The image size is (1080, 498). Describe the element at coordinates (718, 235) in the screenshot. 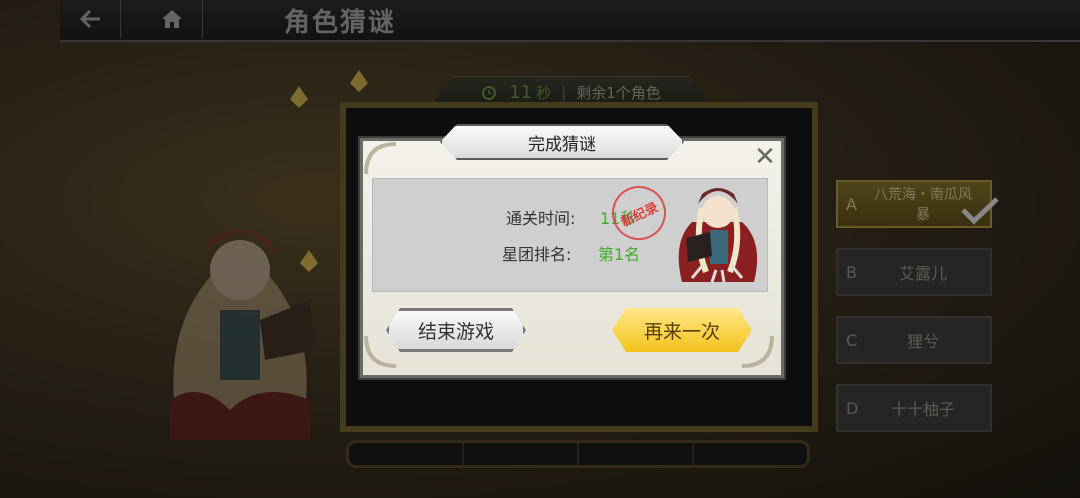

I see `character-avatar` at that location.